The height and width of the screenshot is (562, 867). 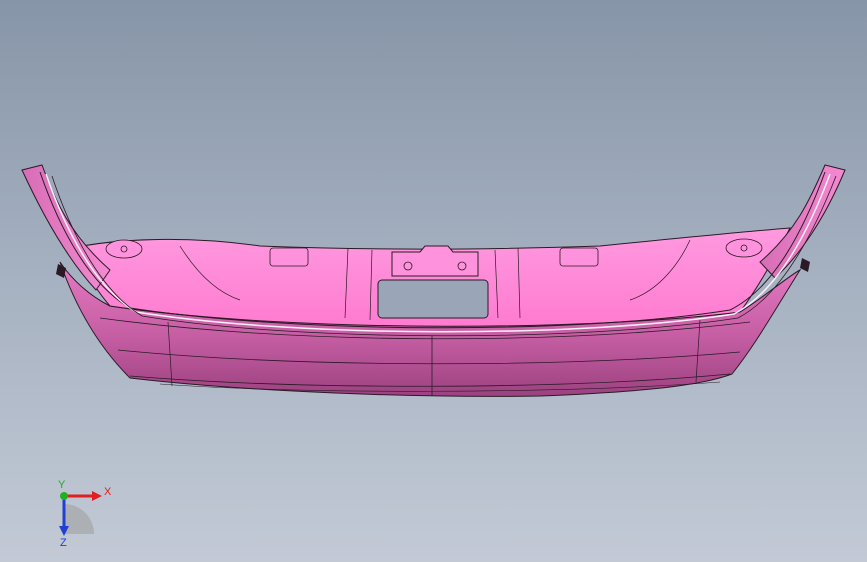 What do you see at coordinates (61, 271) in the screenshot?
I see `left-clip` at bounding box center [61, 271].